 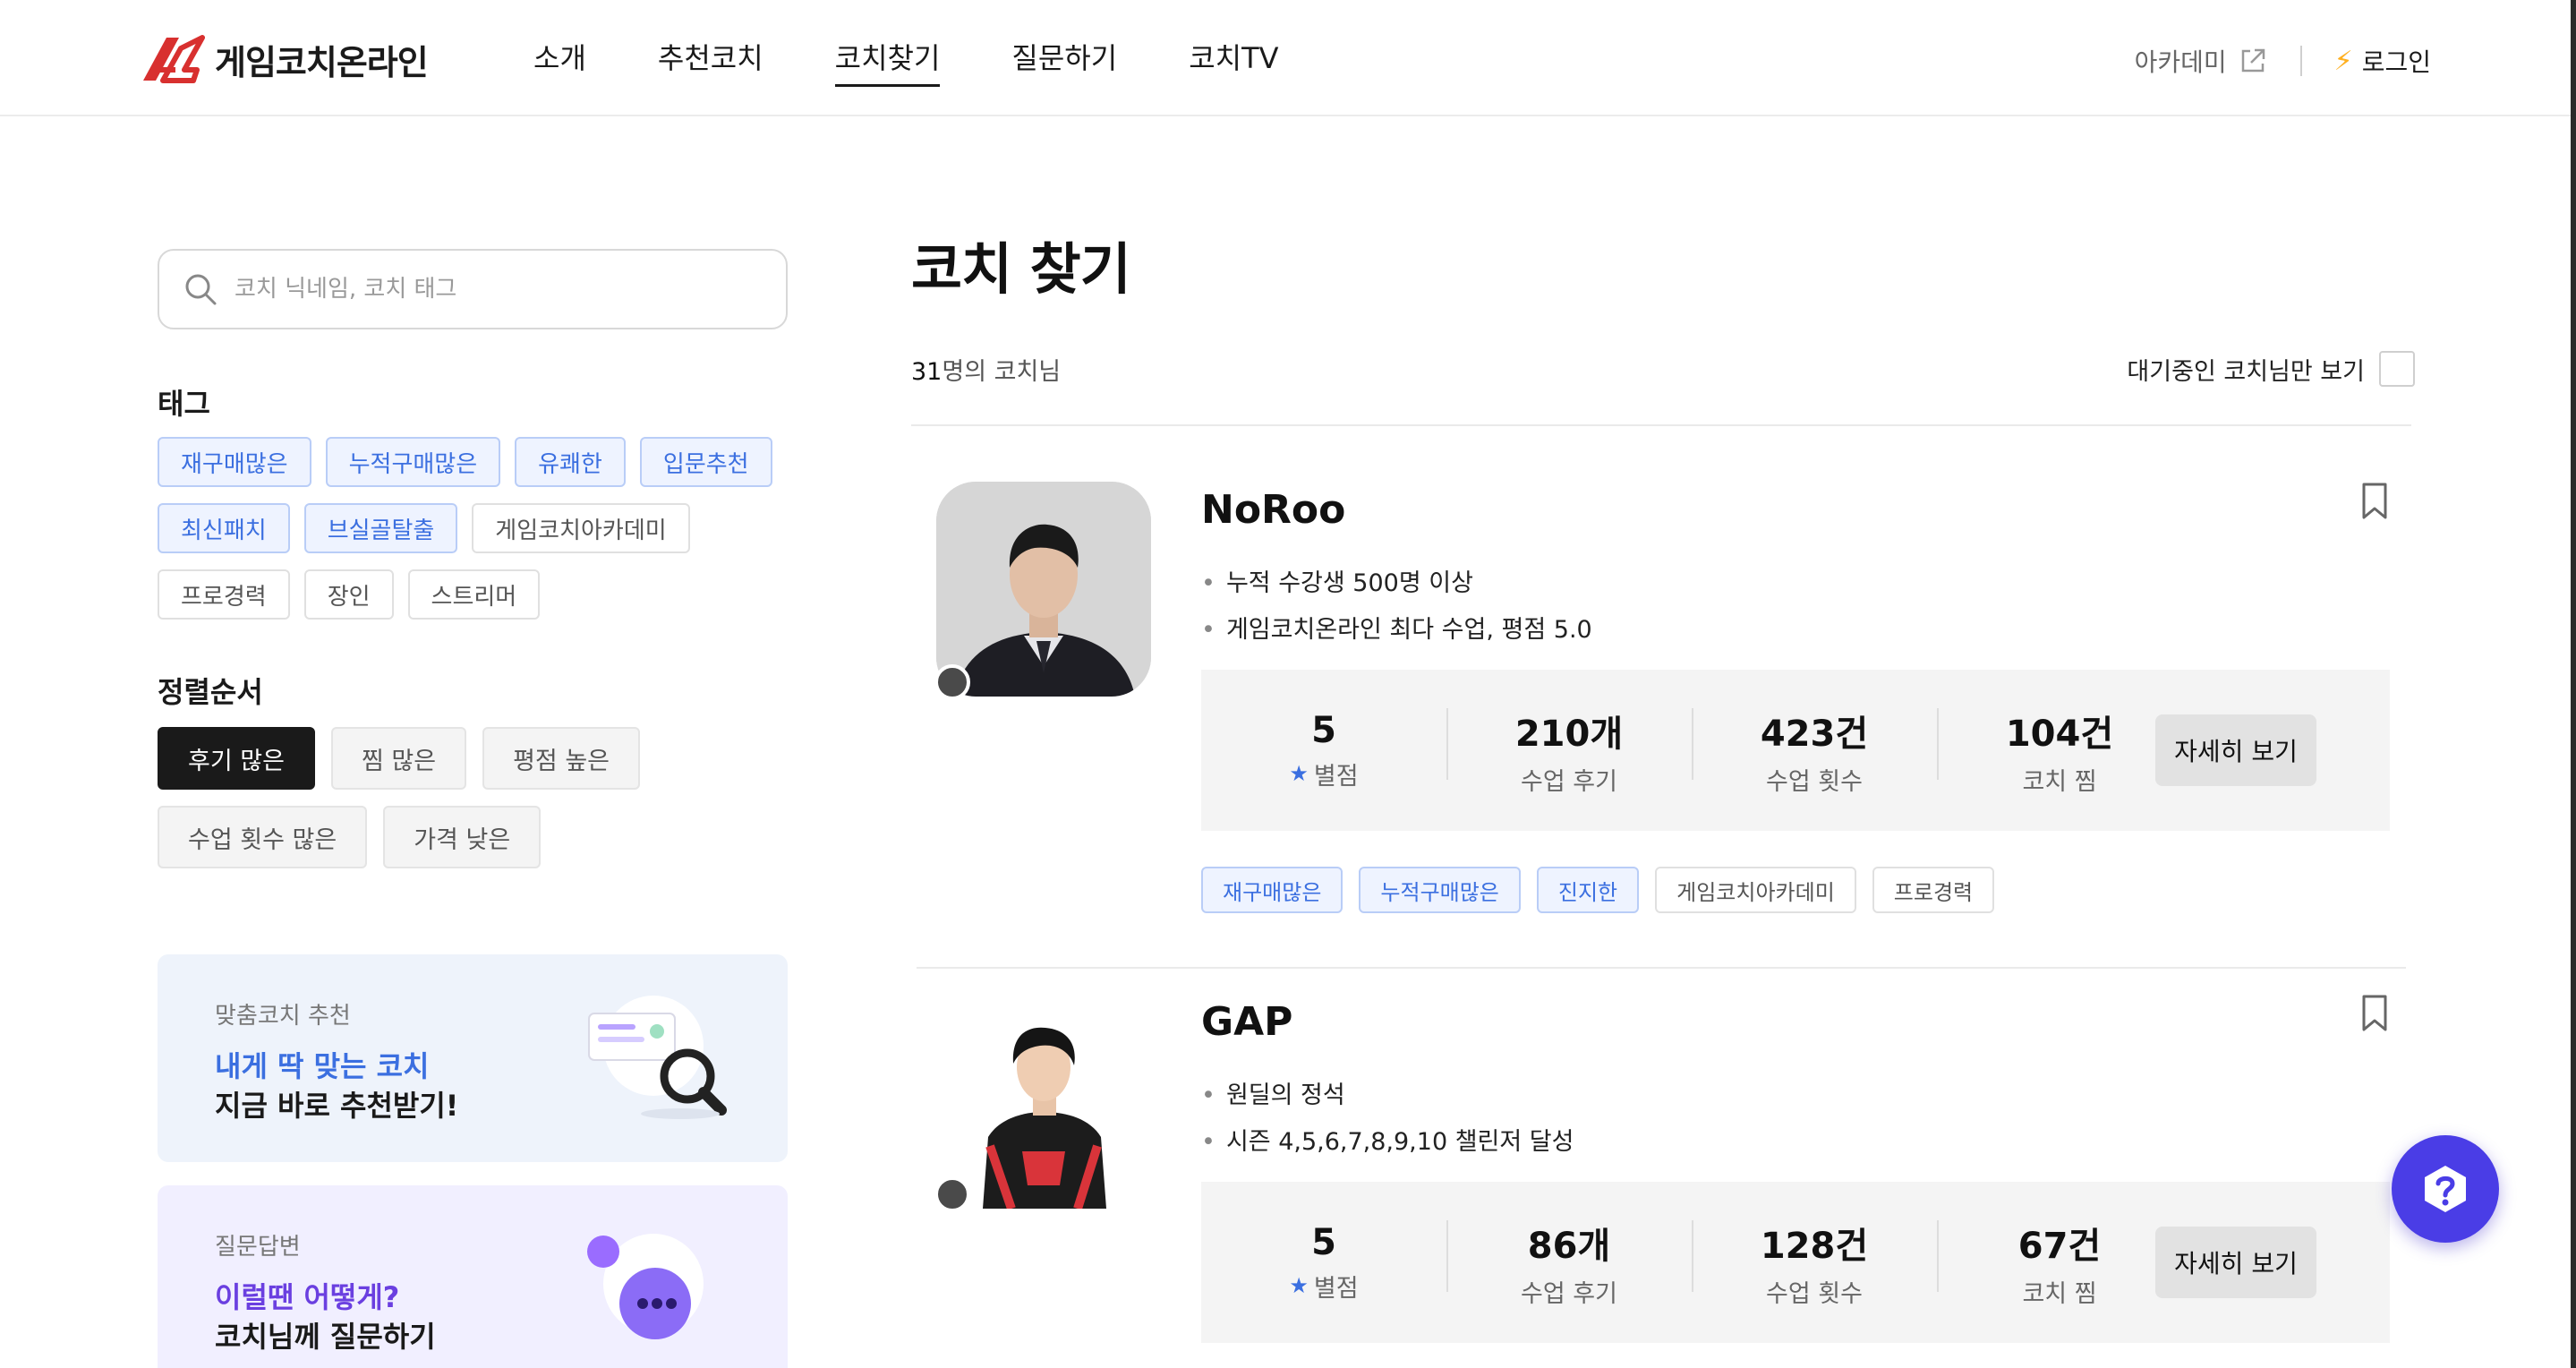 I want to click on academy-link: 아카데미, so click(x=2201, y=61).